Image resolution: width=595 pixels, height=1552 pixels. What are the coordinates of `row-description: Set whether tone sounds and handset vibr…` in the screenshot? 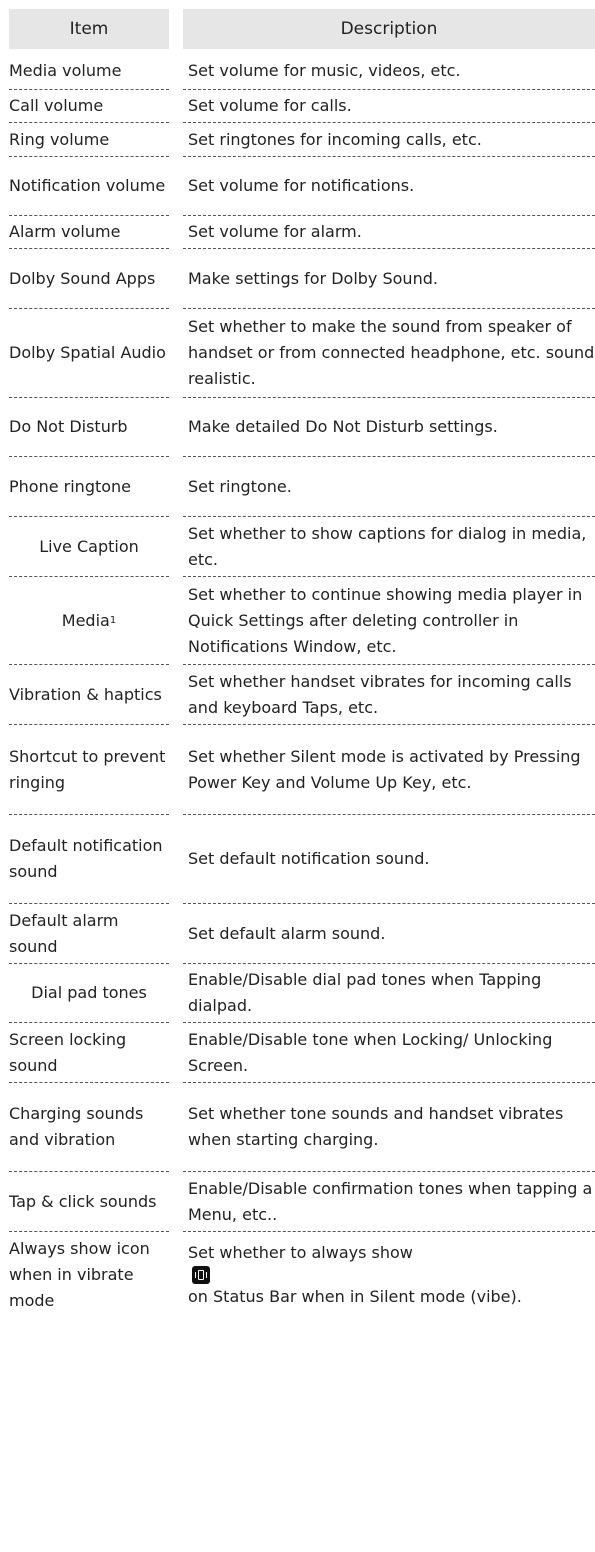 It's located at (389, 1127).